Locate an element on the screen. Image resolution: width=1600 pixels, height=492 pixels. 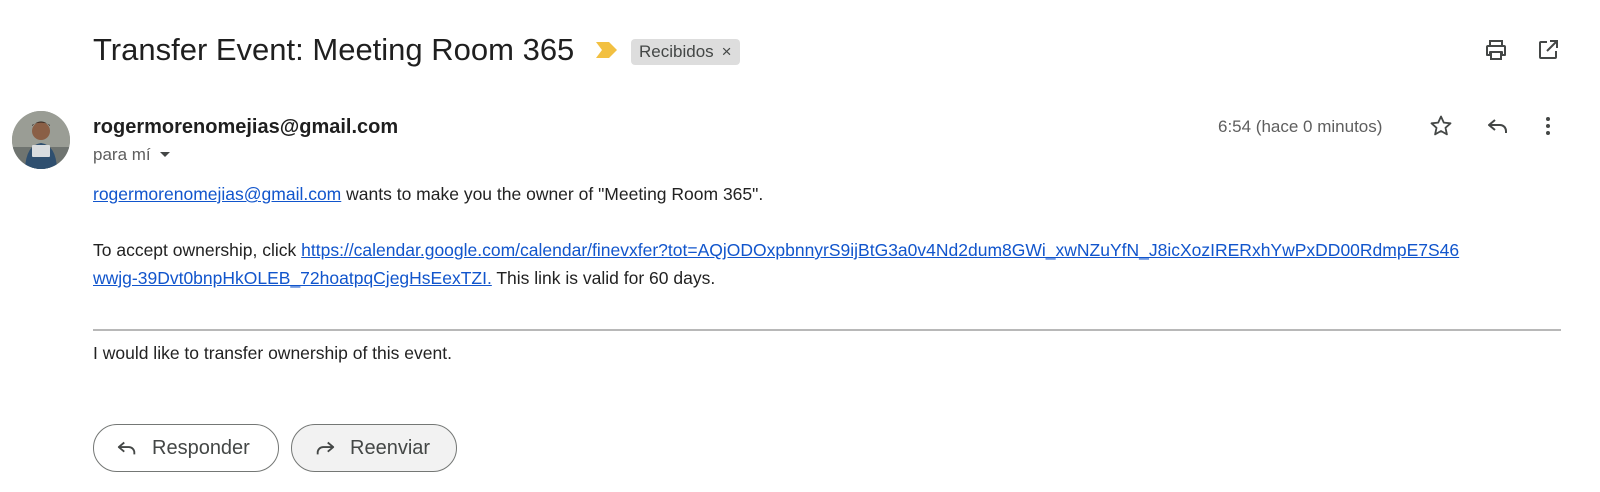
print-button is located at coordinates (1496, 50).